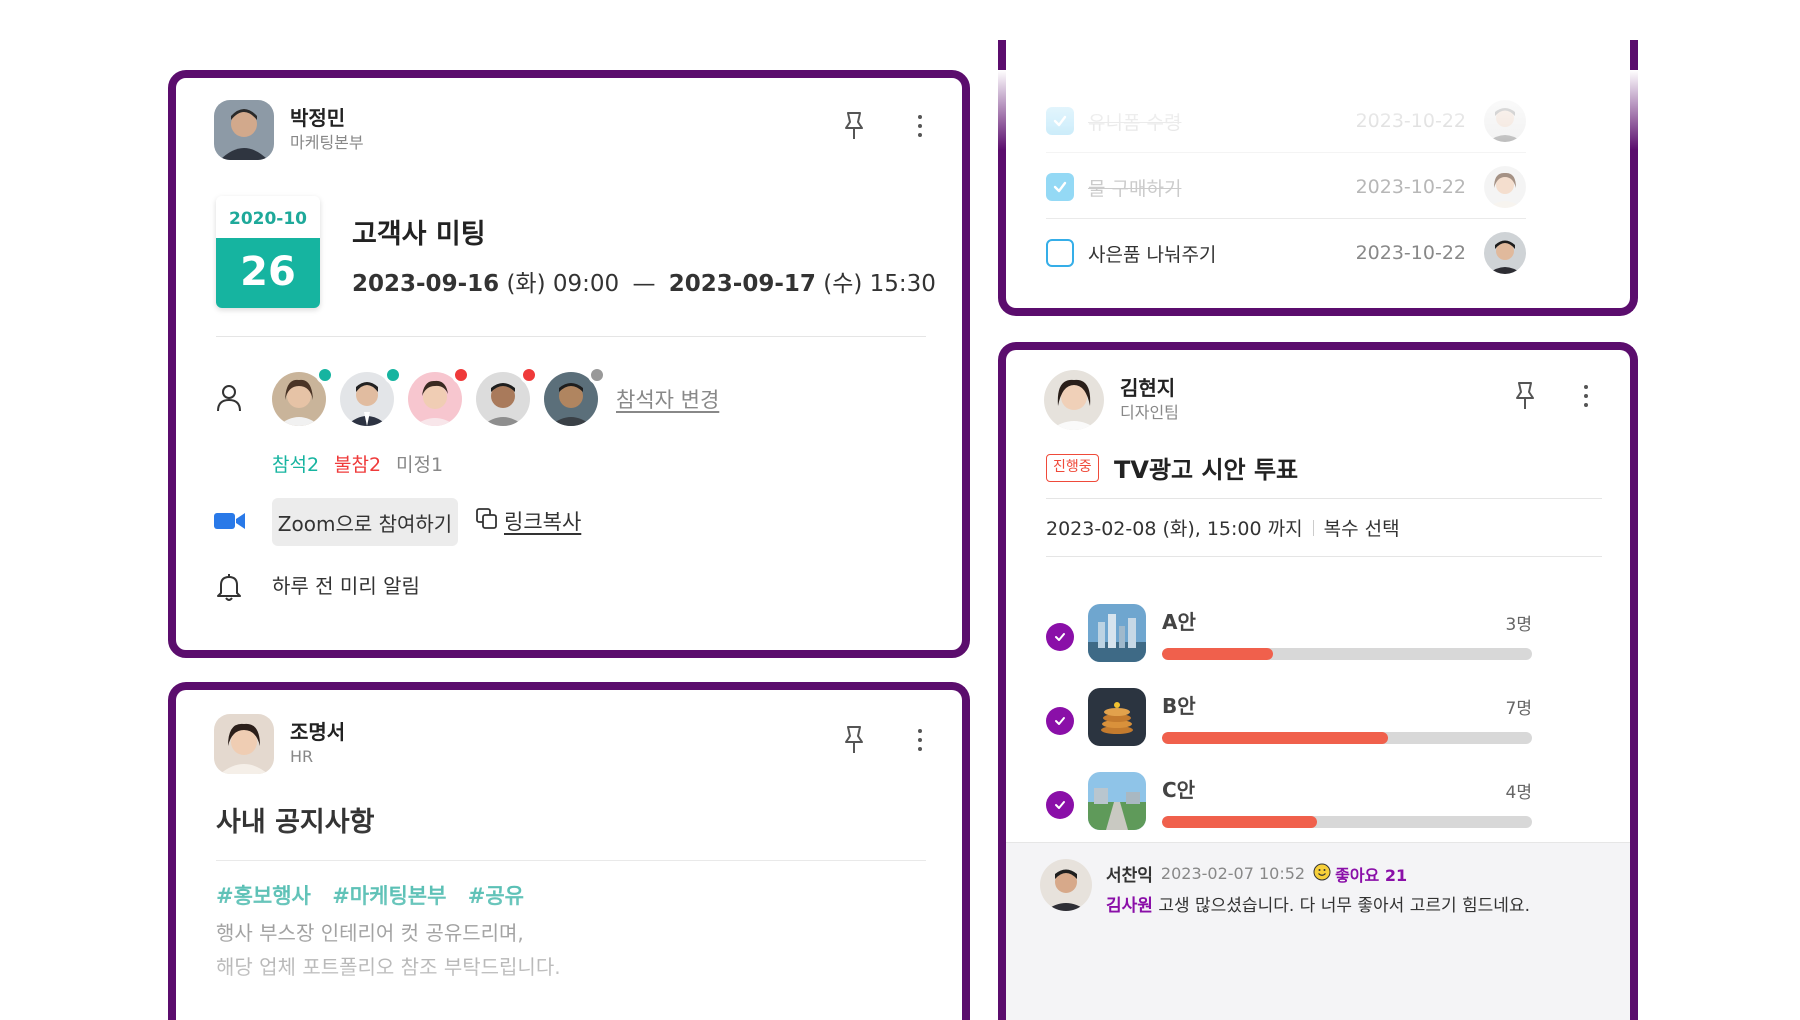  Describe the element at coordinates (1152, 254) in the screenshot. I see `todo-label: 사은품 나눠주기` at that location.